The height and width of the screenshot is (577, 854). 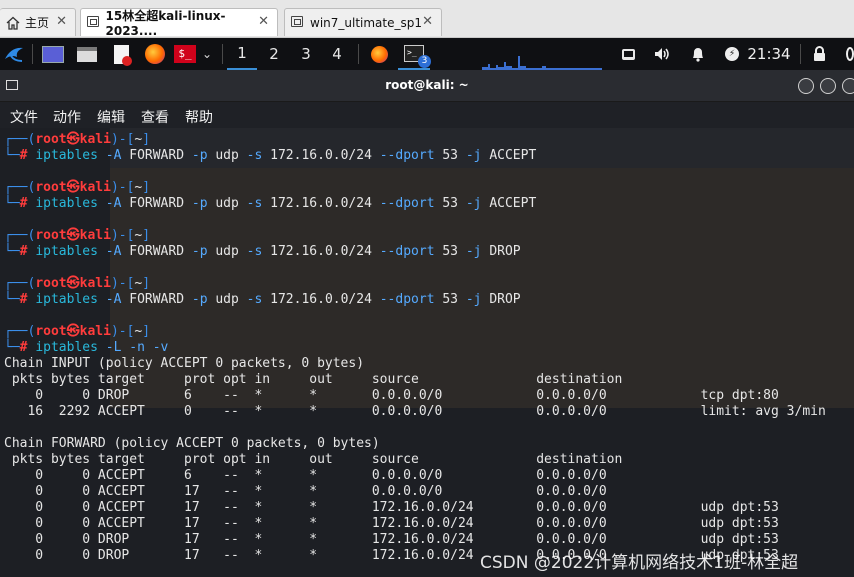 I want to click on command-line: └─# iptables -L -n -v, so click(x=86, y=348).